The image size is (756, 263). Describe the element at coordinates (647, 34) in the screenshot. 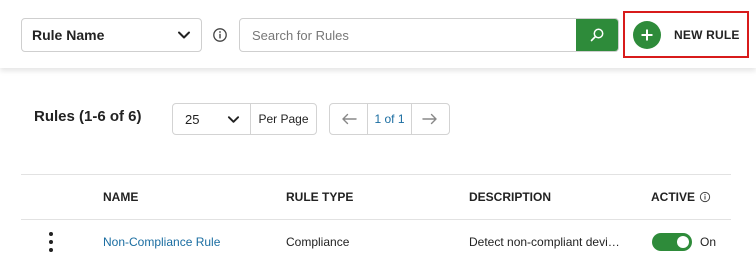

I see `plus-icon` at that location.